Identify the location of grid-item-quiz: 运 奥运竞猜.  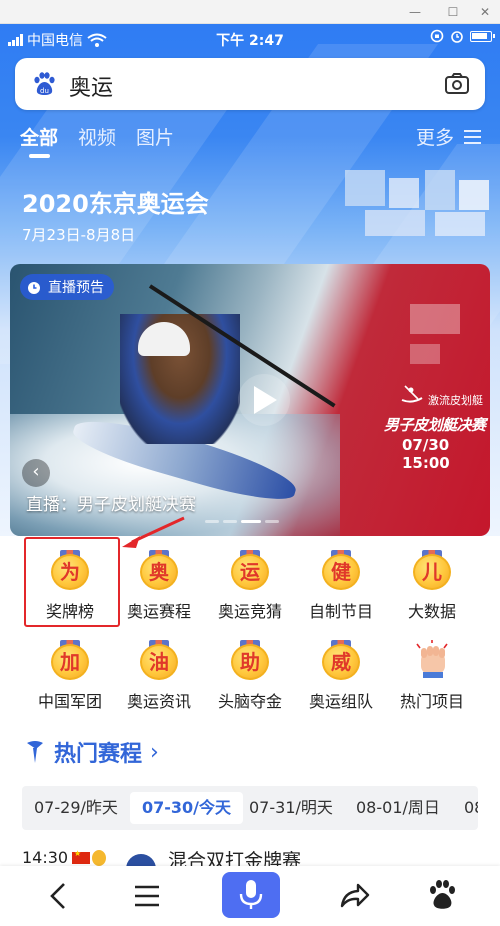
(250, 584).